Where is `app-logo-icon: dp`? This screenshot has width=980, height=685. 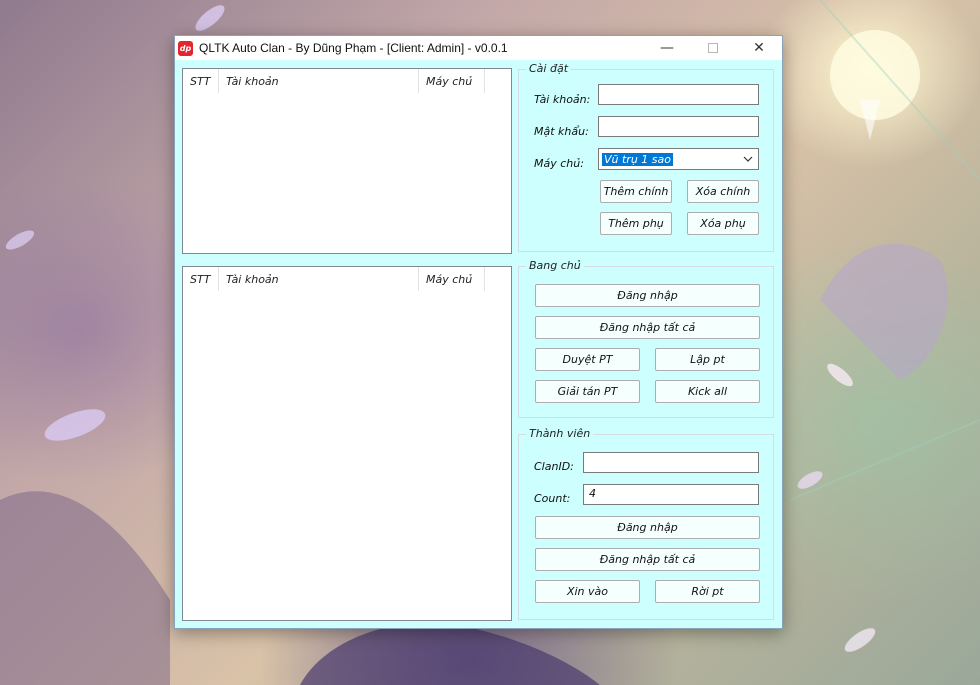
app-logo-icon: dp is located at coordinates (185, 48).